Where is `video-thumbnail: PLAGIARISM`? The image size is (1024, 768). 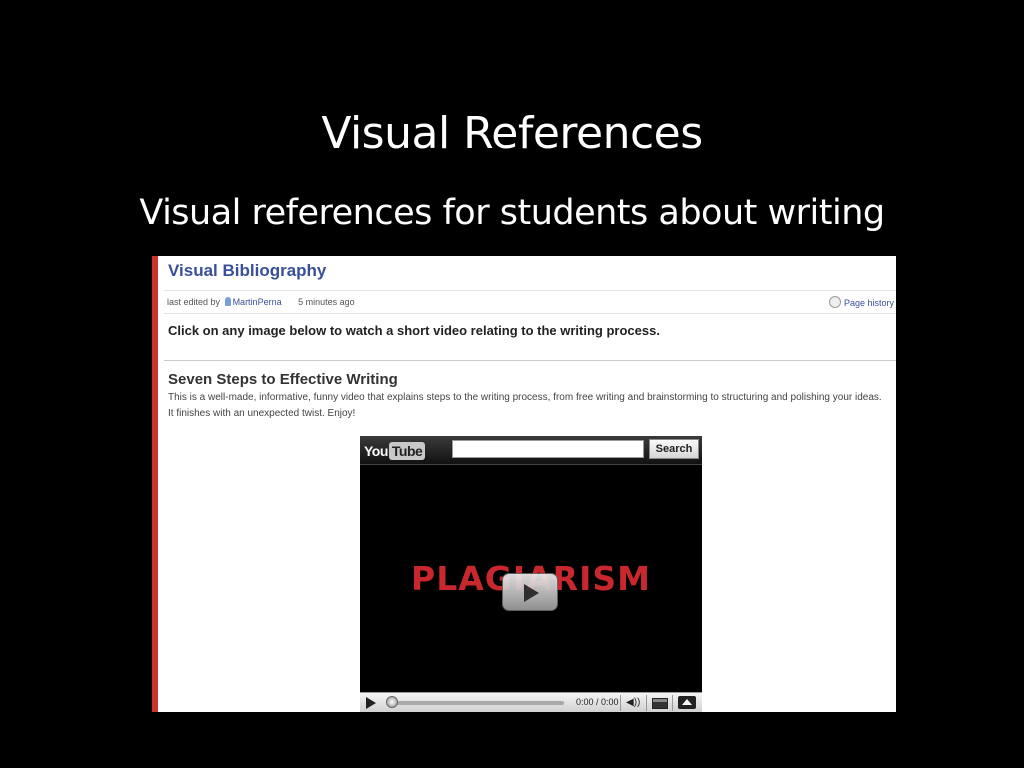
video-thumbnail: PLAGIARISM is located at coordinates (531, 578).